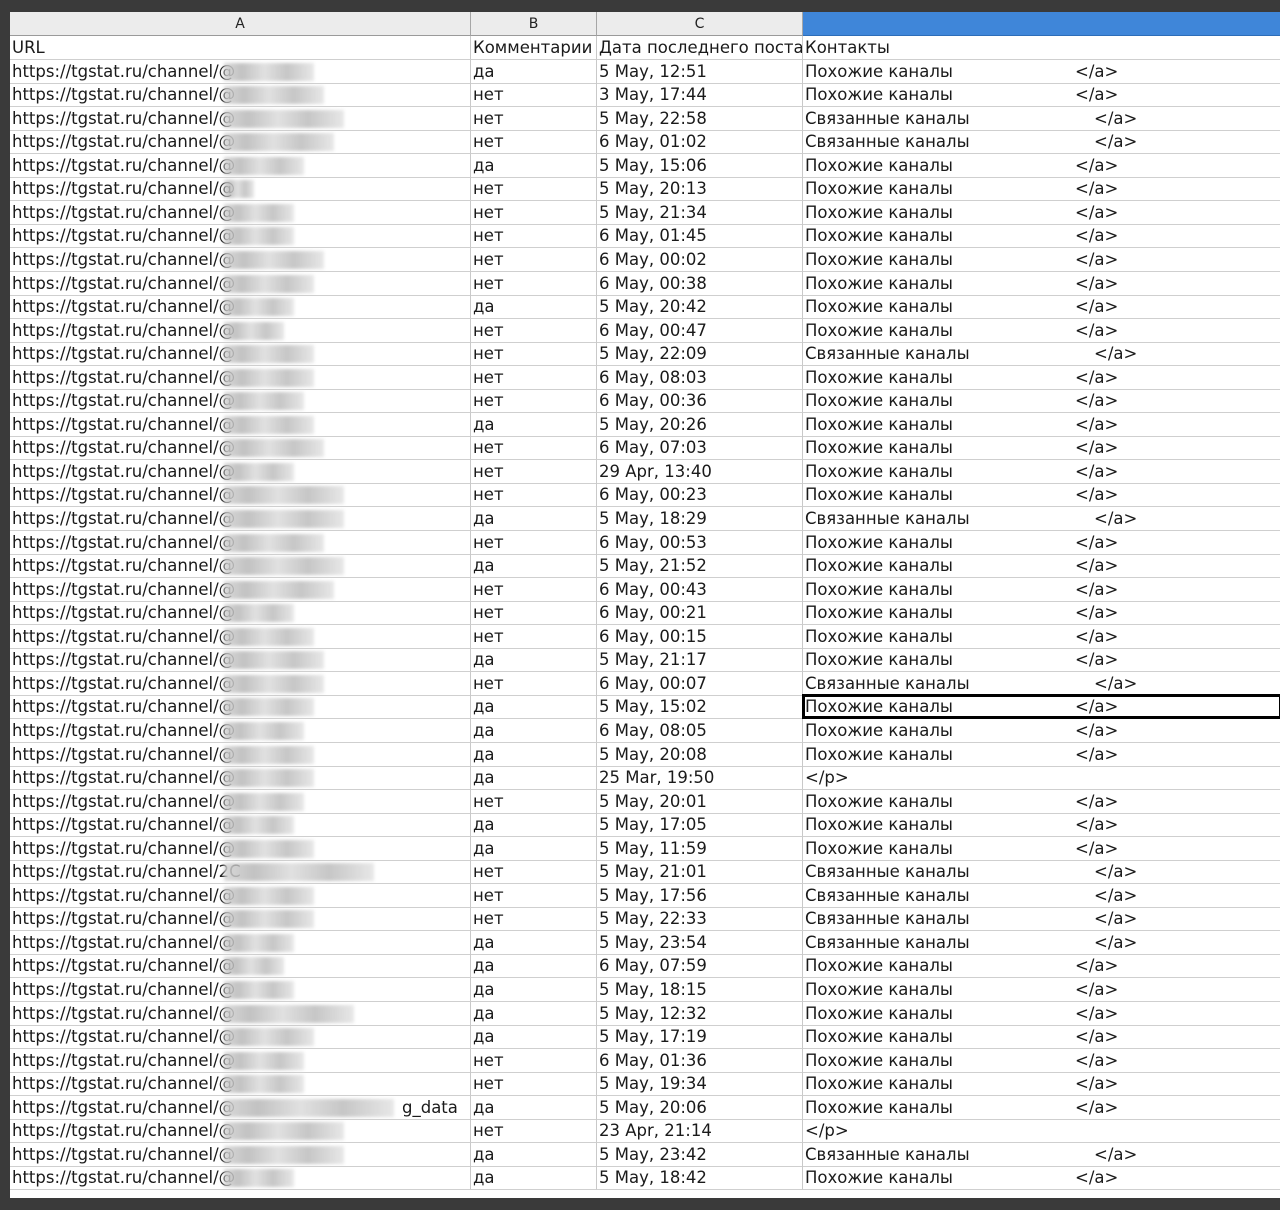 This screenshot has width=1280, height=1210. I want to click on last-post-date-cell: 6 May, 01:02, so click(700, 142).